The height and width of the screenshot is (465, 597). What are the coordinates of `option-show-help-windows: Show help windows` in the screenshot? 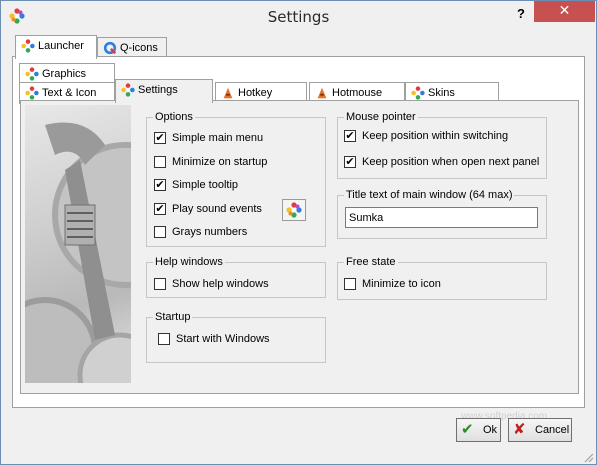 It's located at (234, 285).